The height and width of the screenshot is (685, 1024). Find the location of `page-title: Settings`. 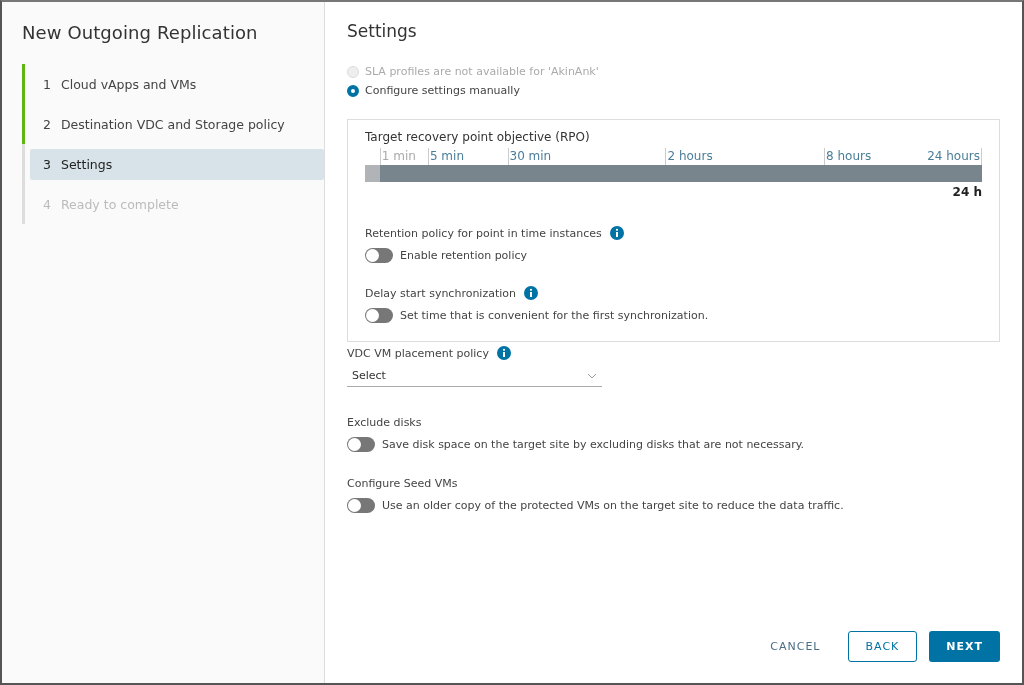

page-title: Settings is located at coordinates (382, 31).